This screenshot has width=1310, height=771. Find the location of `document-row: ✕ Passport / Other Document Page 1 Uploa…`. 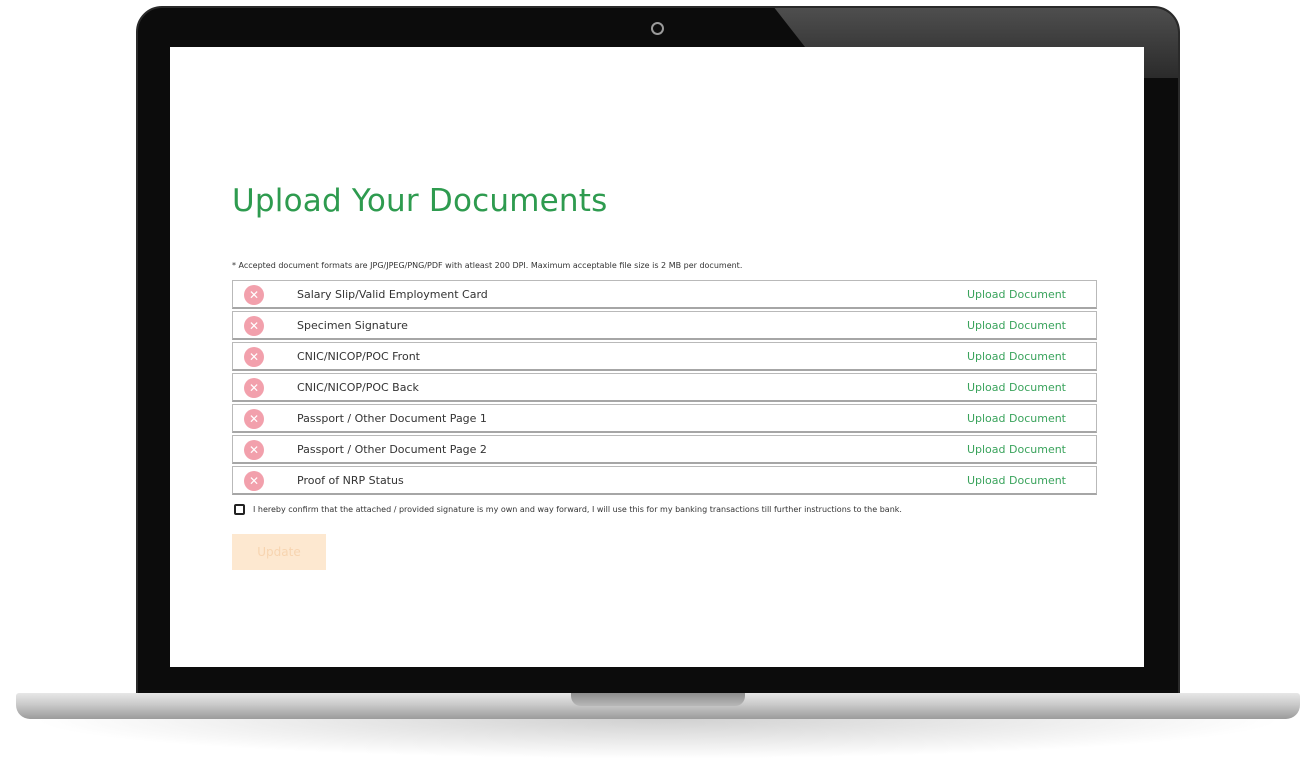

document-row: ✕ Passport / Other Document Page 1 Uploa… is located at coordinates (664, 418).